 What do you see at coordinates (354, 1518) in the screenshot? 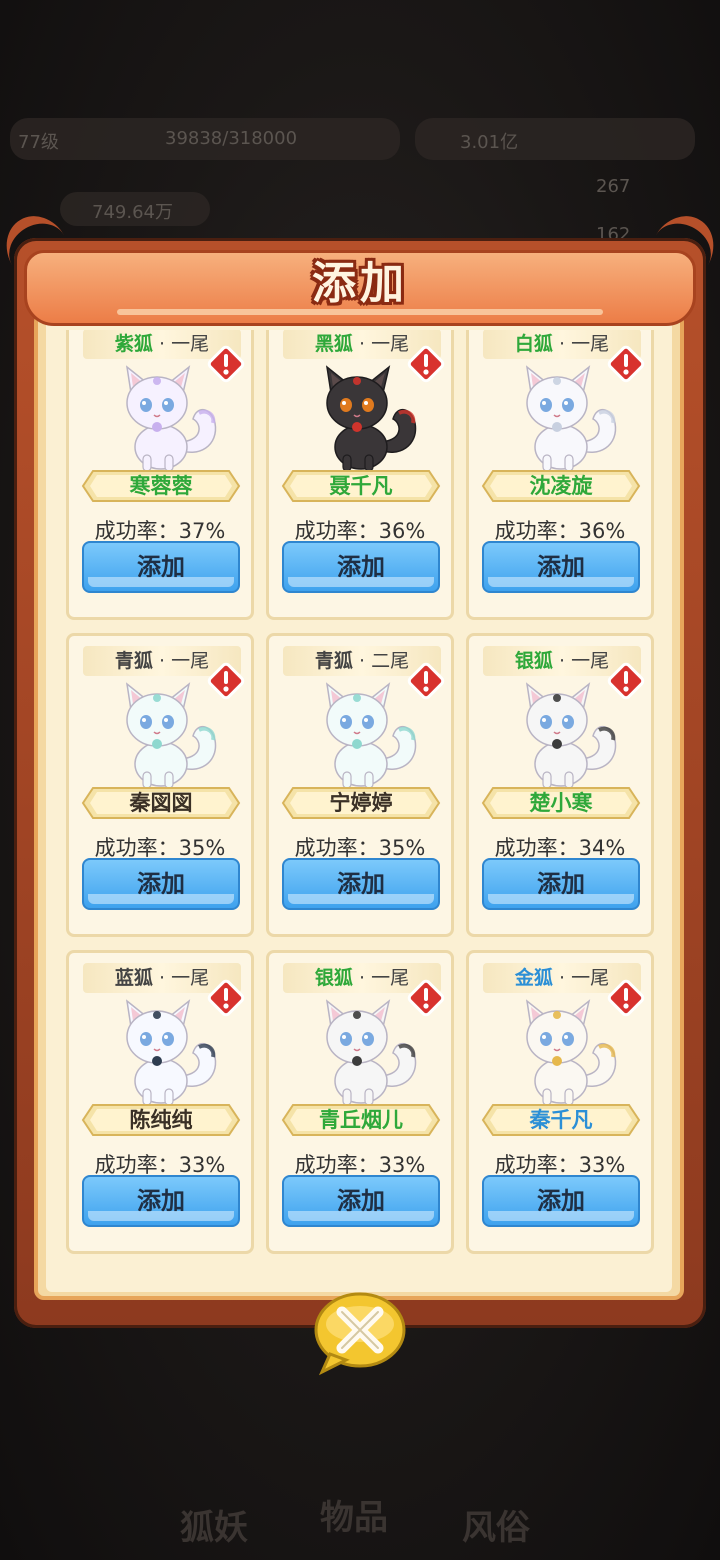
I see `footer-label-1: 物品` at bounding box center [354, 1518].